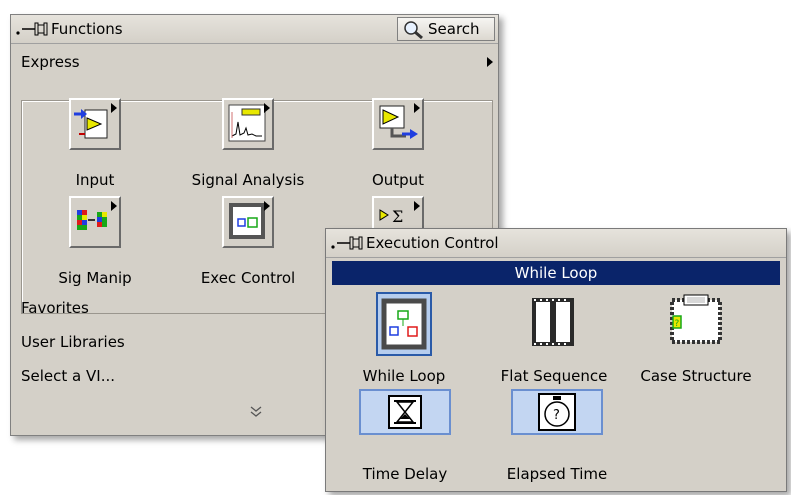 This screenshot has width=791, height=495. I want to click on output-label: Output, so click(398, 180).